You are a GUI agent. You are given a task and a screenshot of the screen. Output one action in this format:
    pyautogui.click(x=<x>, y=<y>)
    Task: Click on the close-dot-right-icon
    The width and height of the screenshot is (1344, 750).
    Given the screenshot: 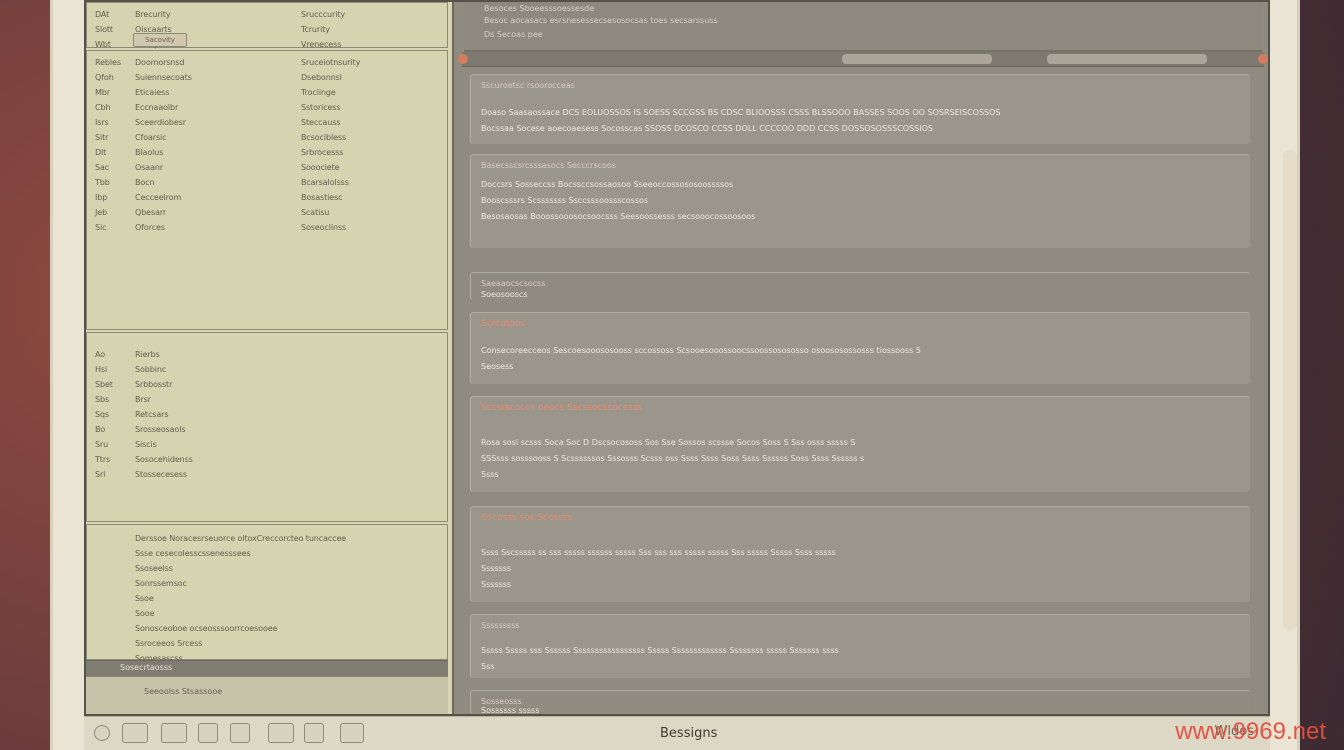 What is the action you would take?
    pyautogui.click(x=1263, y=59)
    